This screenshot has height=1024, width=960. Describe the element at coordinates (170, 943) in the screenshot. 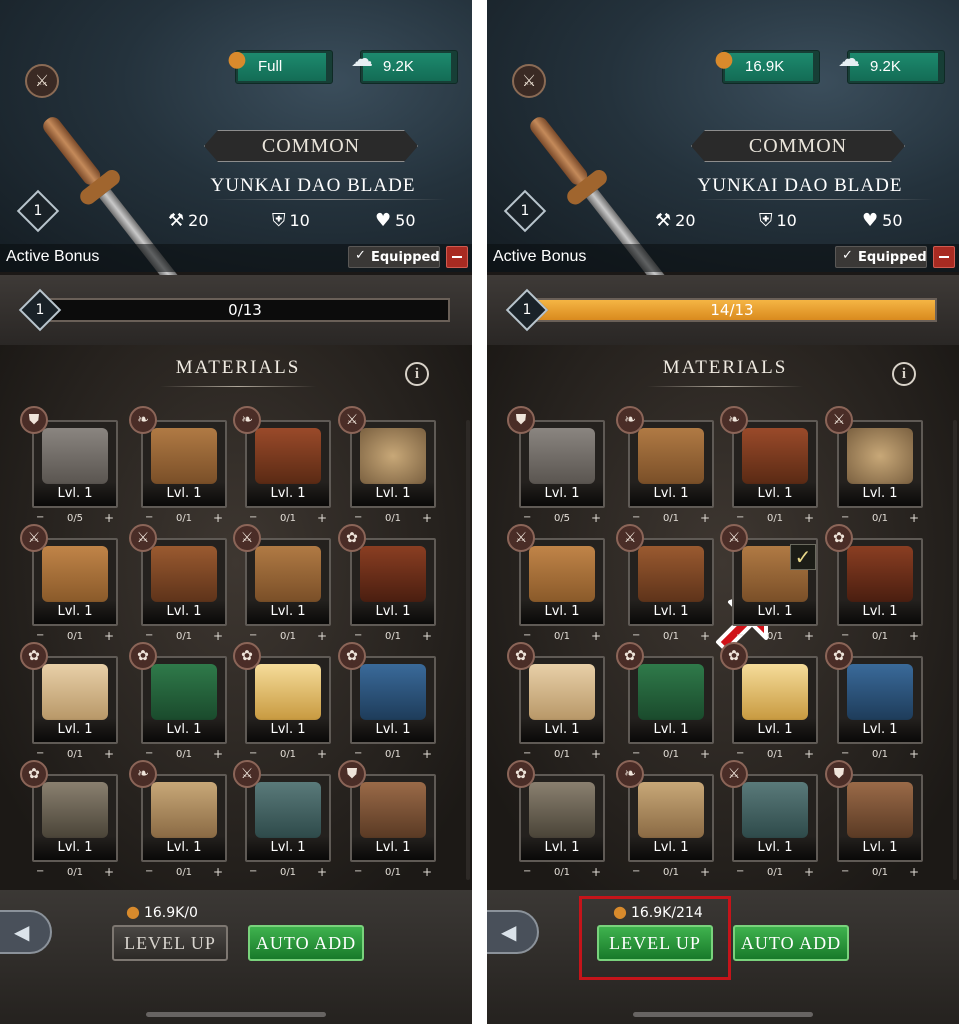

I see `level-up-button: LEVEL UP` at that location.